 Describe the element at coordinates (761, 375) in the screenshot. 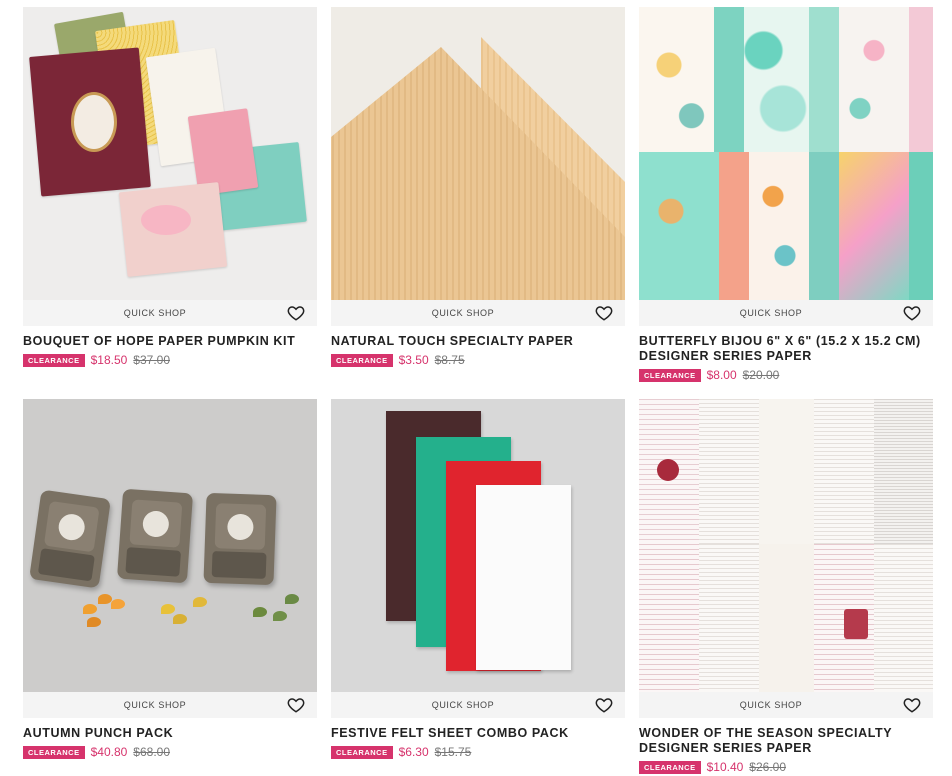

I see `original-price: $20.00` at that location.